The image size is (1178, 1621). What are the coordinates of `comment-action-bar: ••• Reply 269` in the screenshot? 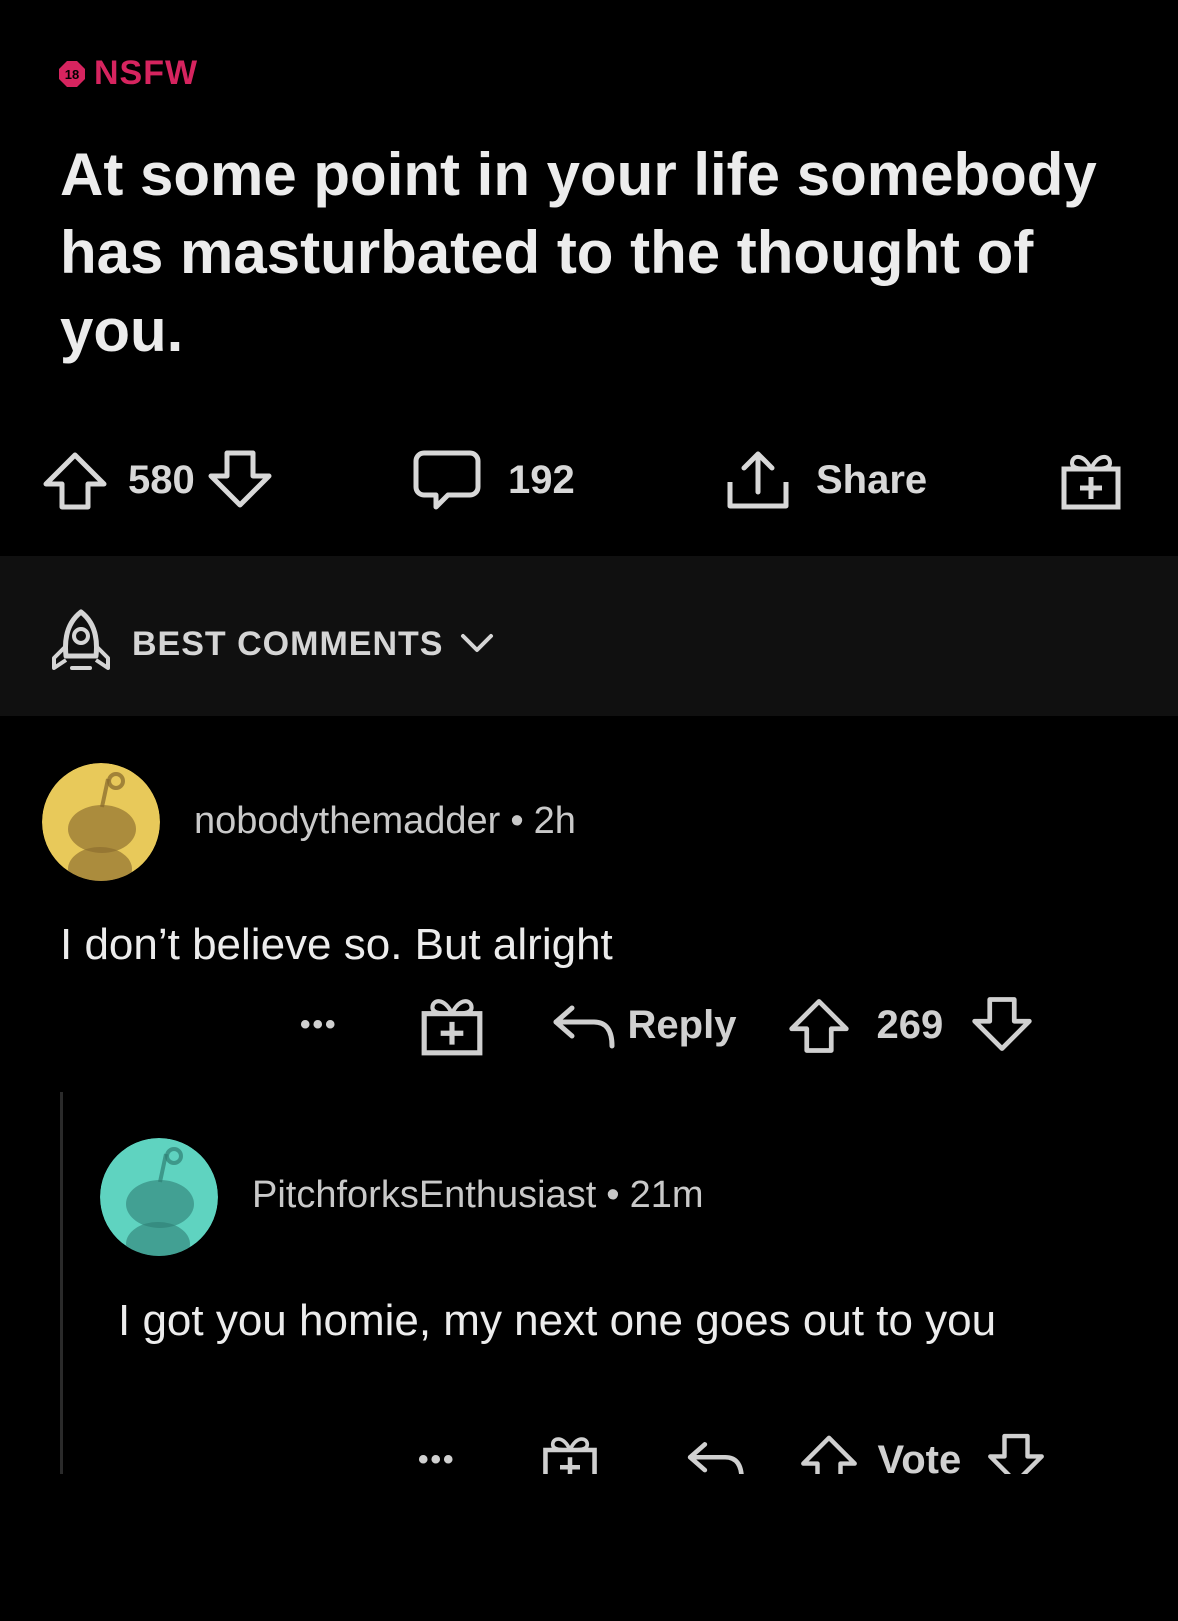 It's located at (667, 1025).